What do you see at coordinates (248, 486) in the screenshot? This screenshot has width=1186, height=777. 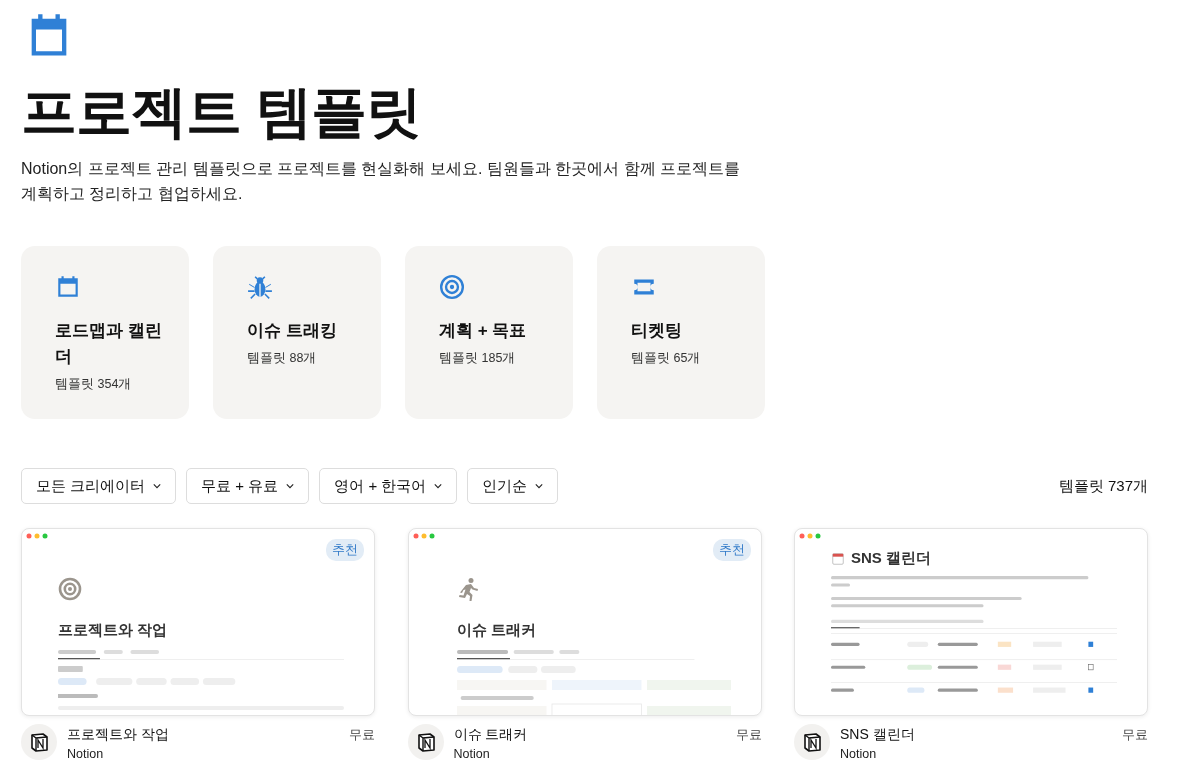 I see `filter-dropdown: 무료 + 유료` at bounding box center [248, 486].